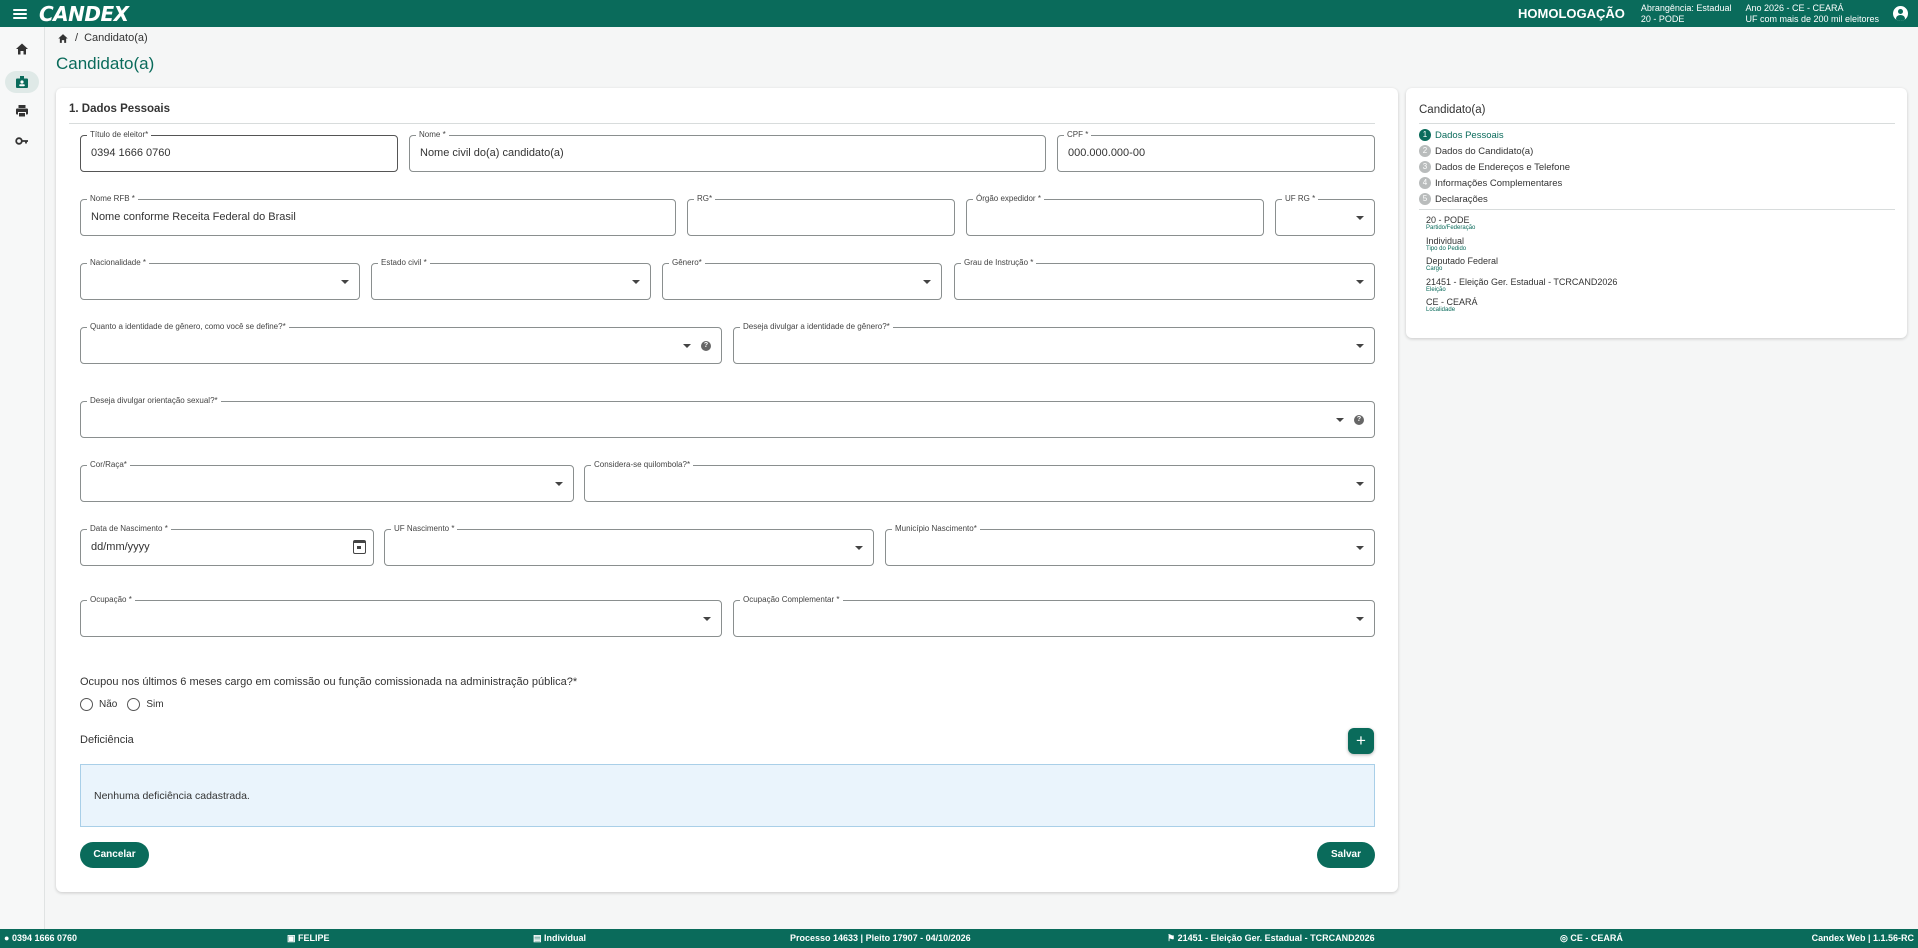 Image resolution: width=1918 pixels, height=948 pixels. What do you see at coordinates (1451, 228) in the screenshot?
I see `info-key: Partido/Federação` at bounding box center [1451, 228].